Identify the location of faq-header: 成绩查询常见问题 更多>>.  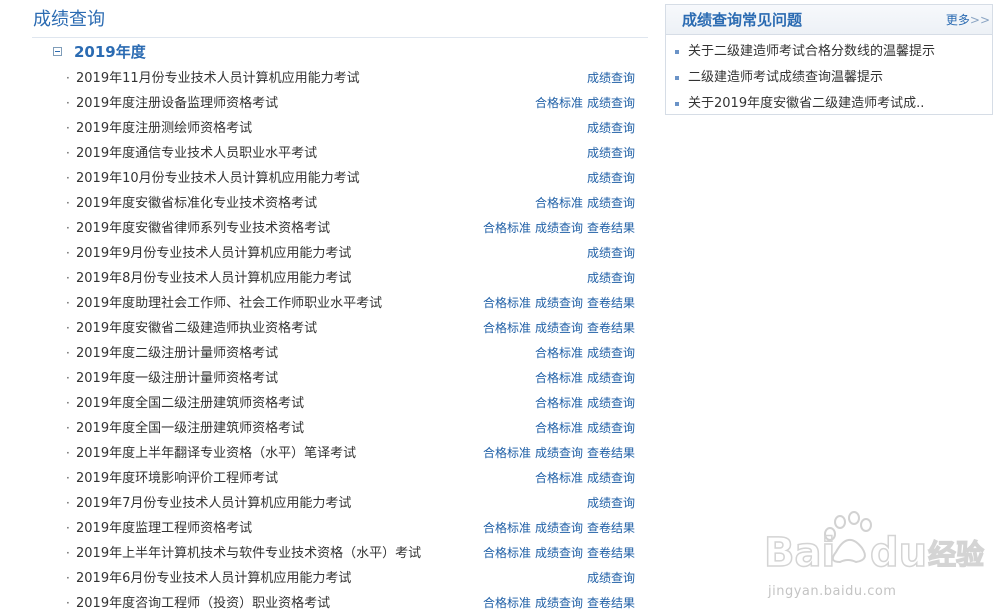
(829, 20).